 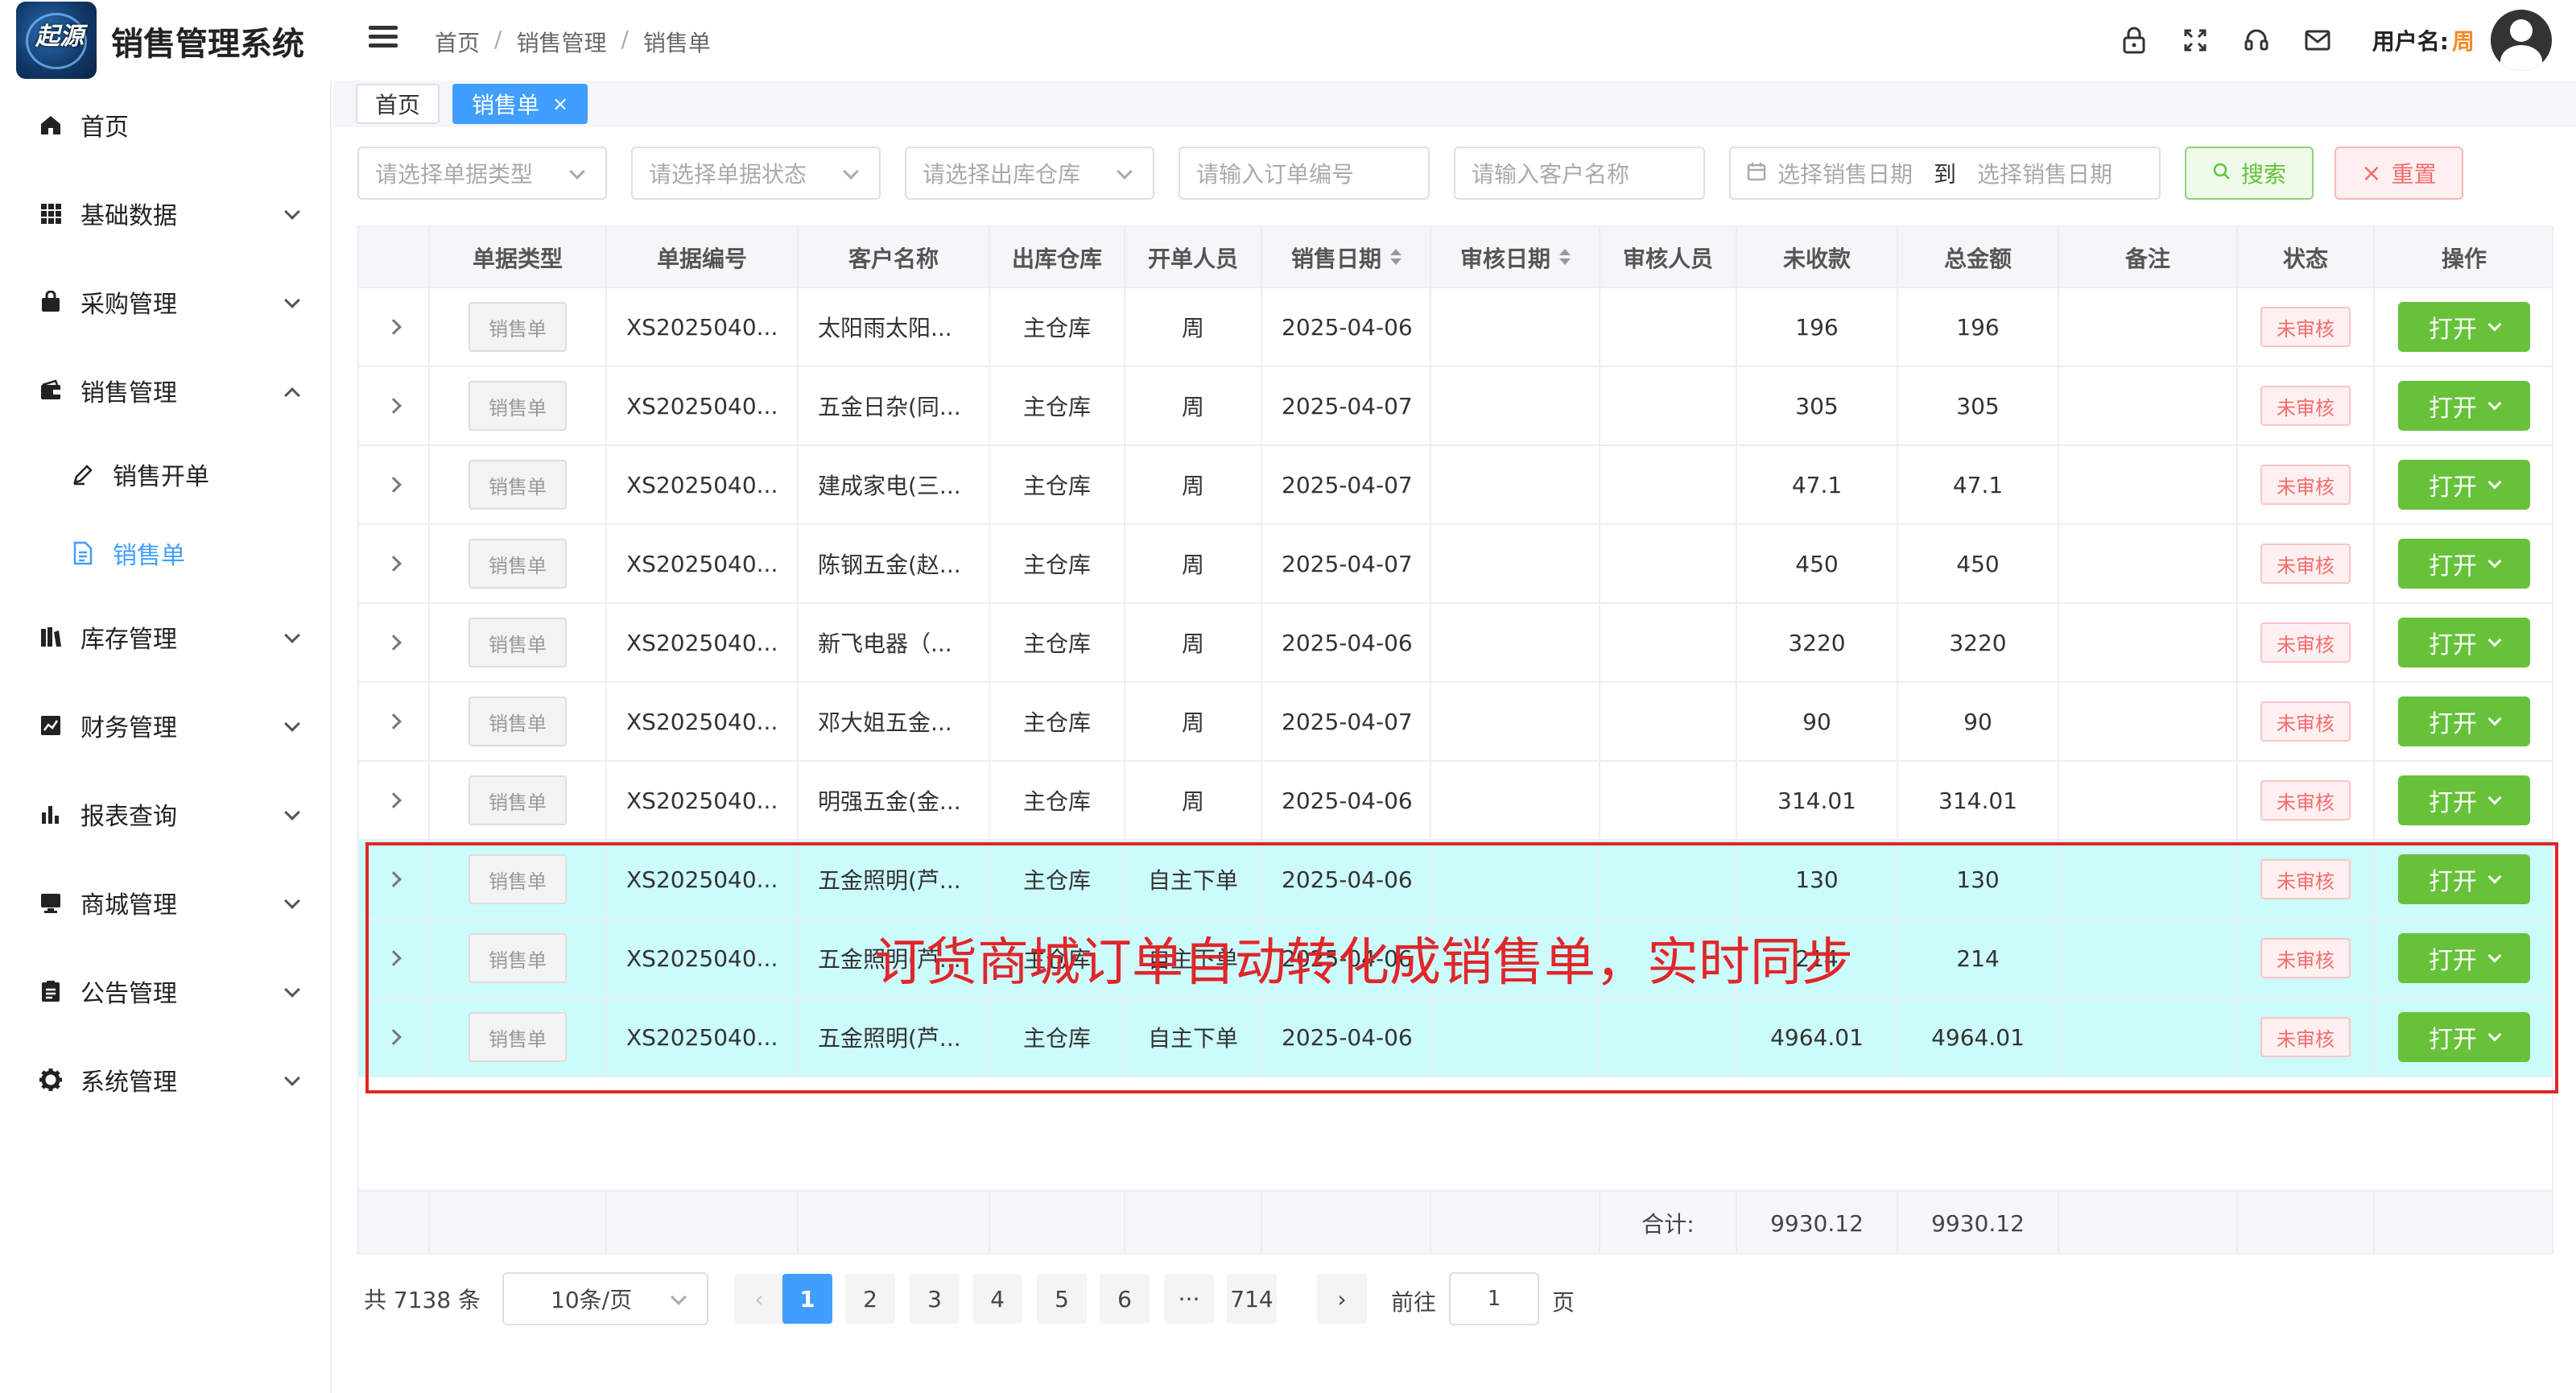 I want to click on cell-expand, so click(x=394, y=327).